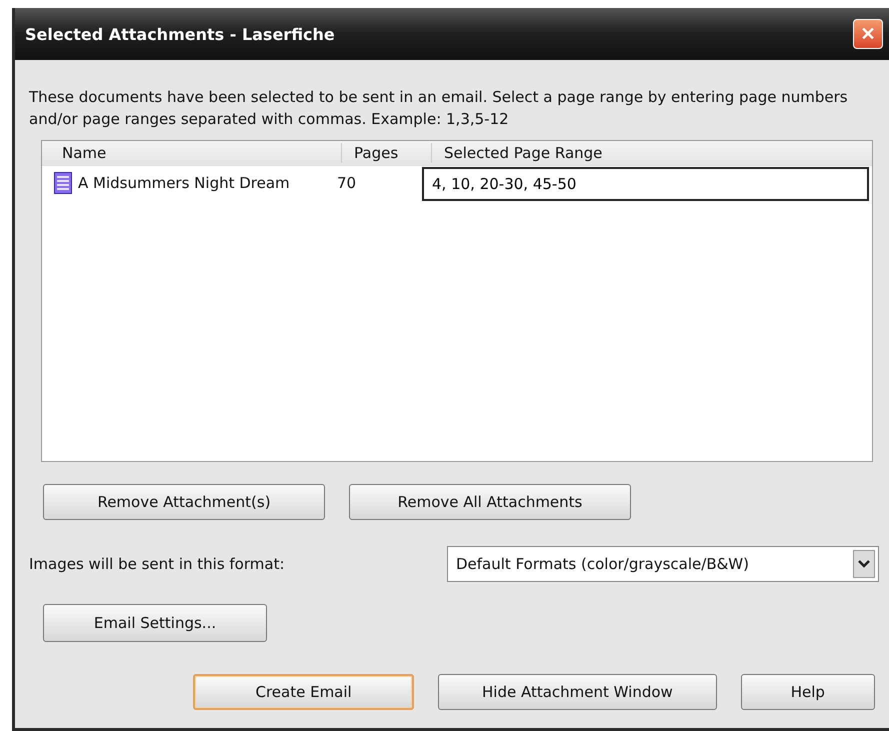 The width and height of the screenshot is (889, 731). Describe the element at coordinates (439, 108) in the screenshot. I see `instructions-text: These documents have been selected to be sent in an email. Select a page range by entering page numbers and/or page ranges separated with commas. Example: 1,3,5-12` at that location.